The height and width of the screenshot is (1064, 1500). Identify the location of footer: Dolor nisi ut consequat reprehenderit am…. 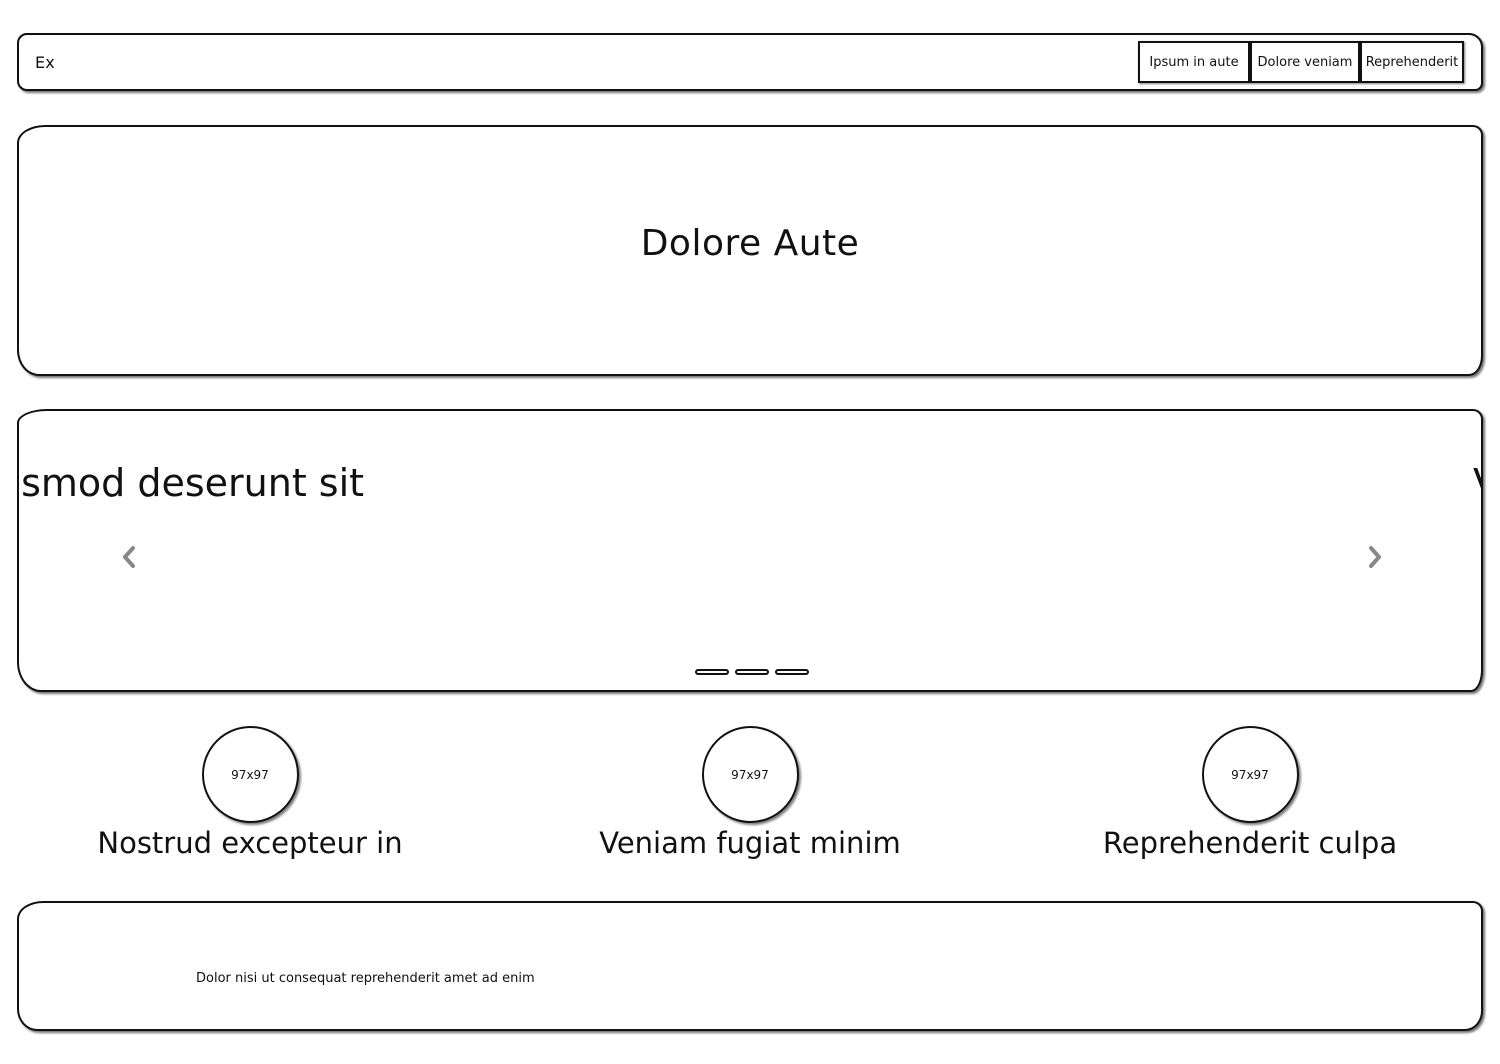
(750, 966).